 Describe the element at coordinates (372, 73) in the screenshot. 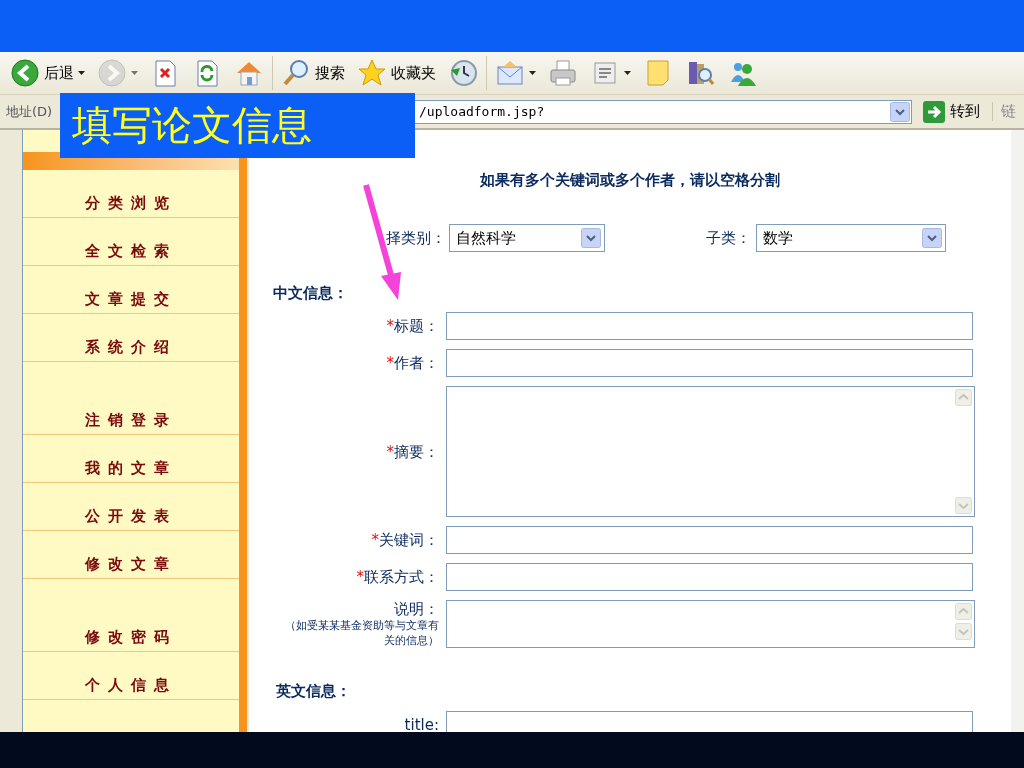

I see `star-icon` at that location.